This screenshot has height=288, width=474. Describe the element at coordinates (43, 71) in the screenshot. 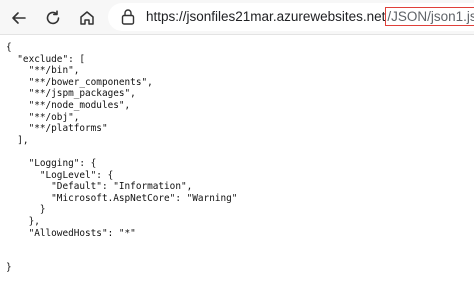

I see `json-line: "**/bin",` at that location.